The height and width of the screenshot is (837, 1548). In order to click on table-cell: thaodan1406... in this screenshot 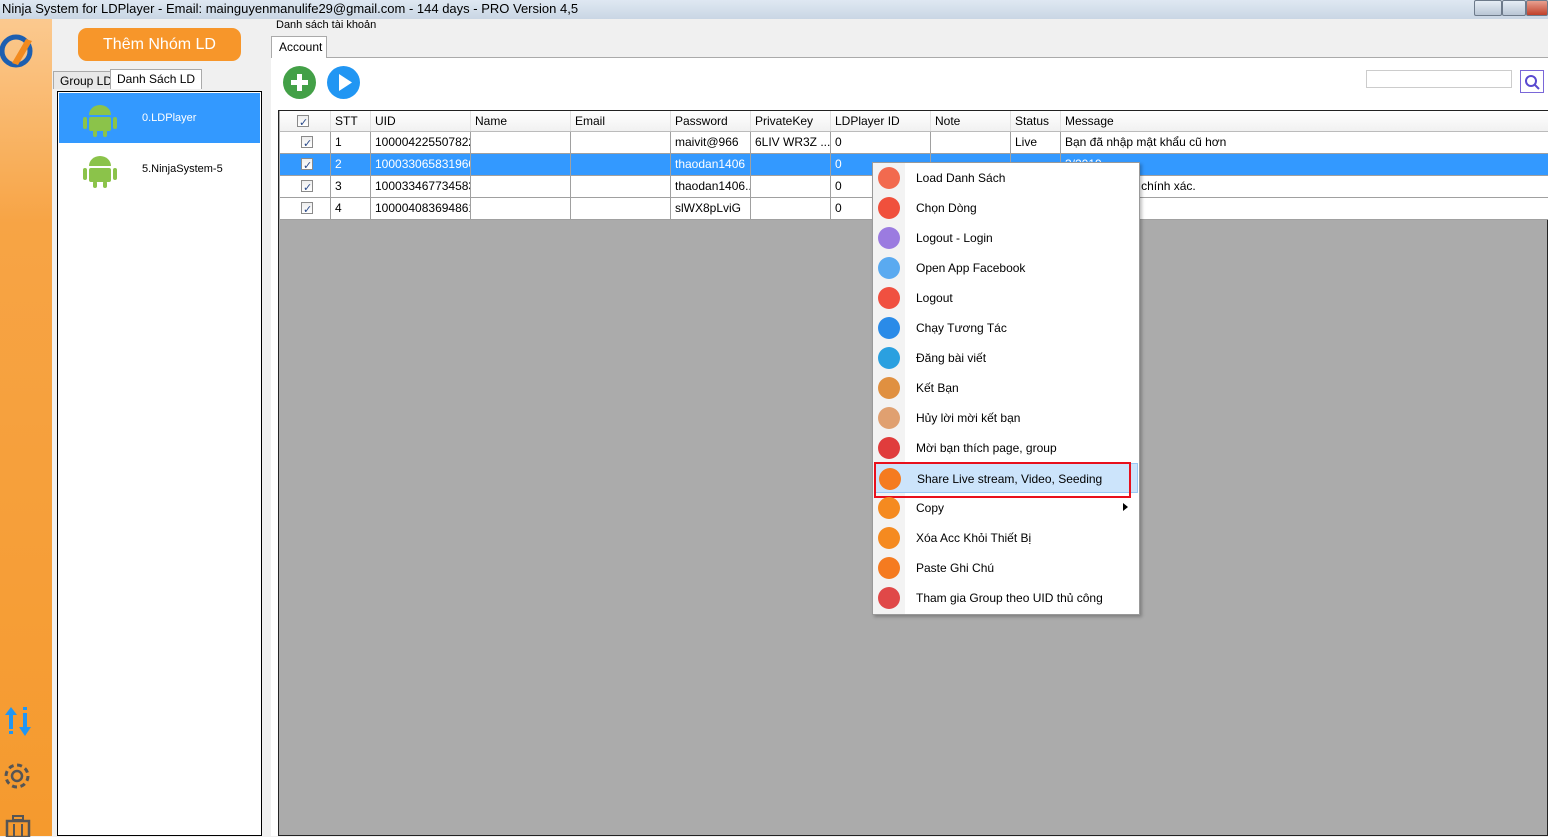, I will do `click(711, 186)`.